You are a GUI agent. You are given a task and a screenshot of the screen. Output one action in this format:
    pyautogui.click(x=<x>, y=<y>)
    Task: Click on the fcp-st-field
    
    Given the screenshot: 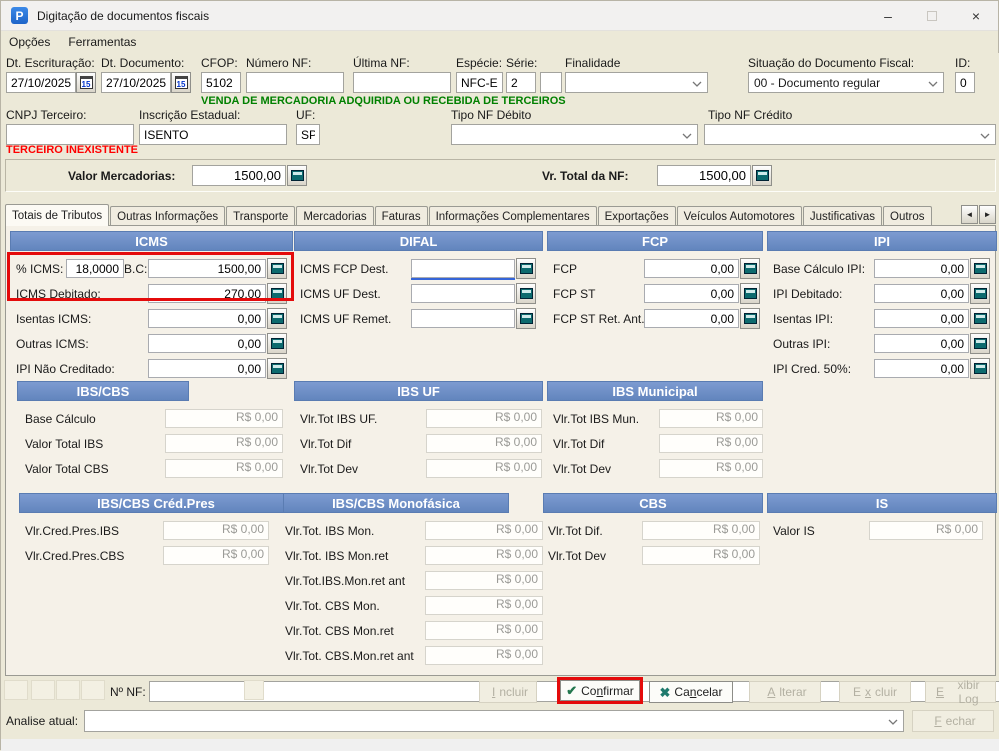 What is the action you would take?
    pyautogui.click(x=691, y=293)
    